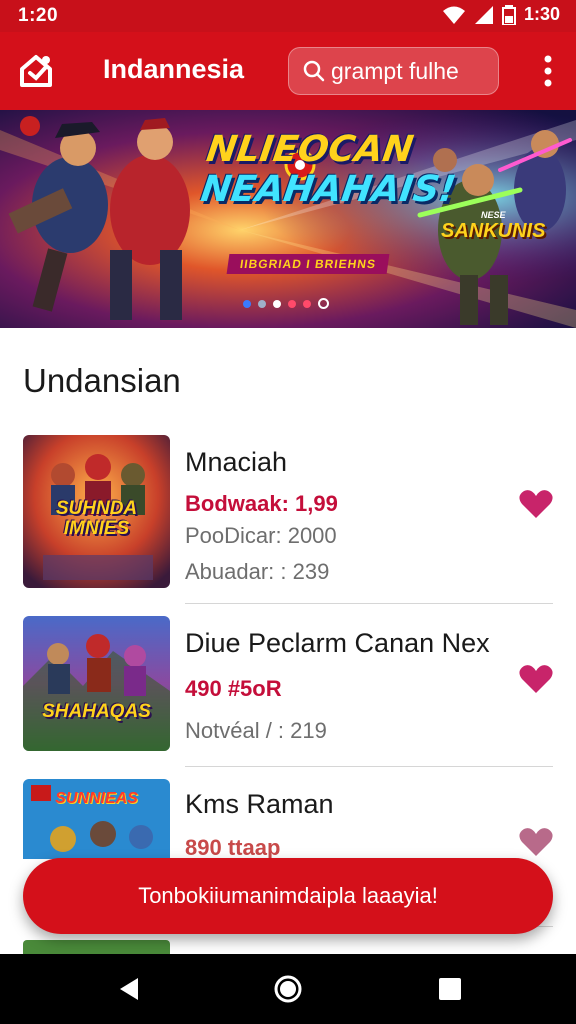  I want to click on banner-badge-top: NESE, so click(493, 215).